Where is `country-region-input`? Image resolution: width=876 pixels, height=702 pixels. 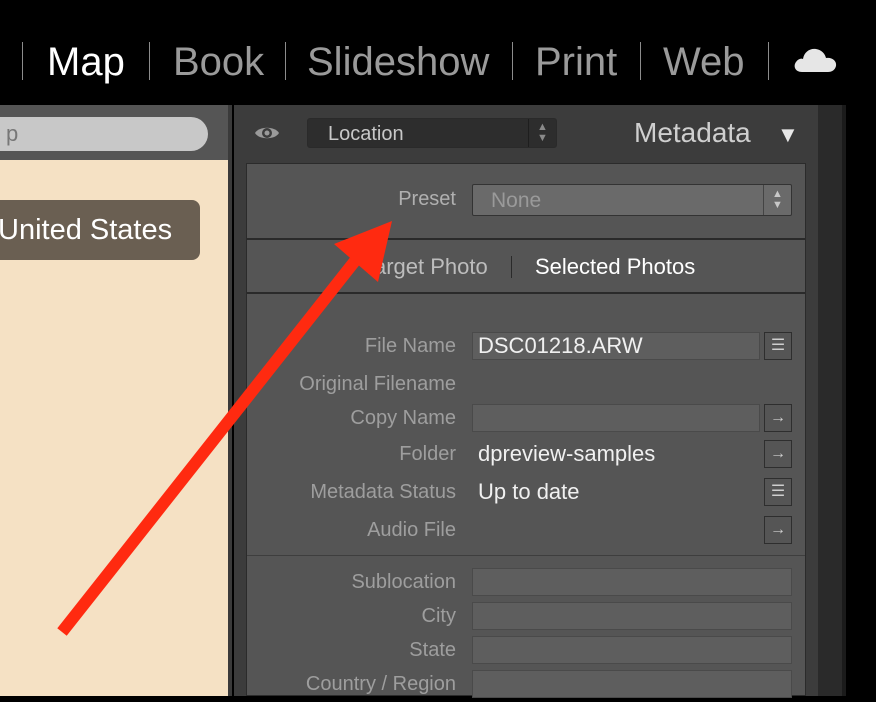 country-region-input is located at coordinates (632, 684).